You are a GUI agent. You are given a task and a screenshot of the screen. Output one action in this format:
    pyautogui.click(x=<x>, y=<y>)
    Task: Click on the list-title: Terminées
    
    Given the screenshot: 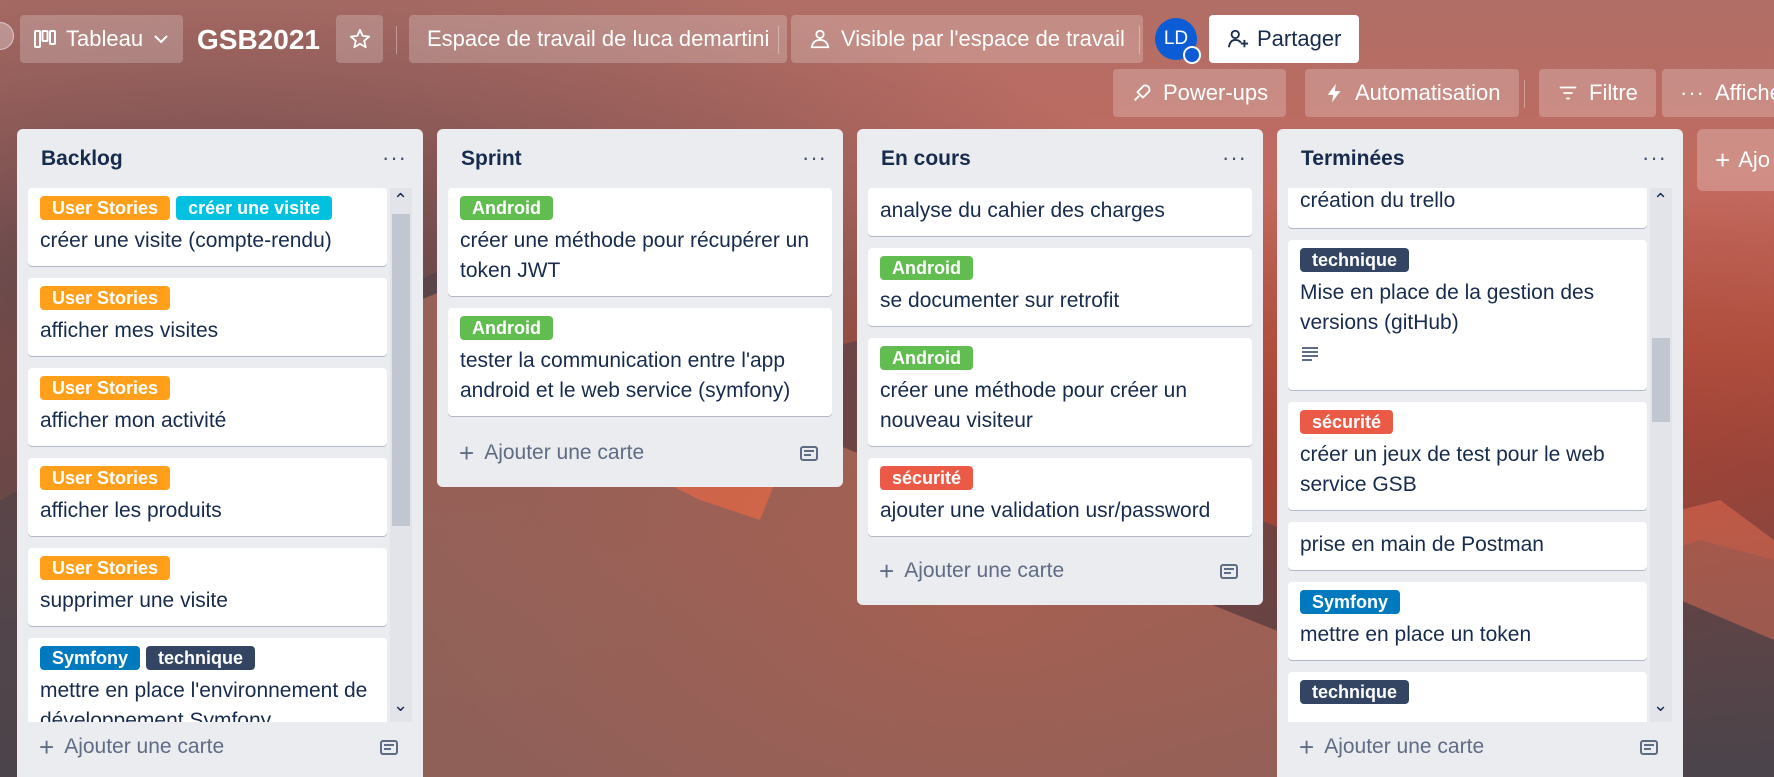 What is the action you would take?
    pyautogui.click(x=1353, y=159)
    